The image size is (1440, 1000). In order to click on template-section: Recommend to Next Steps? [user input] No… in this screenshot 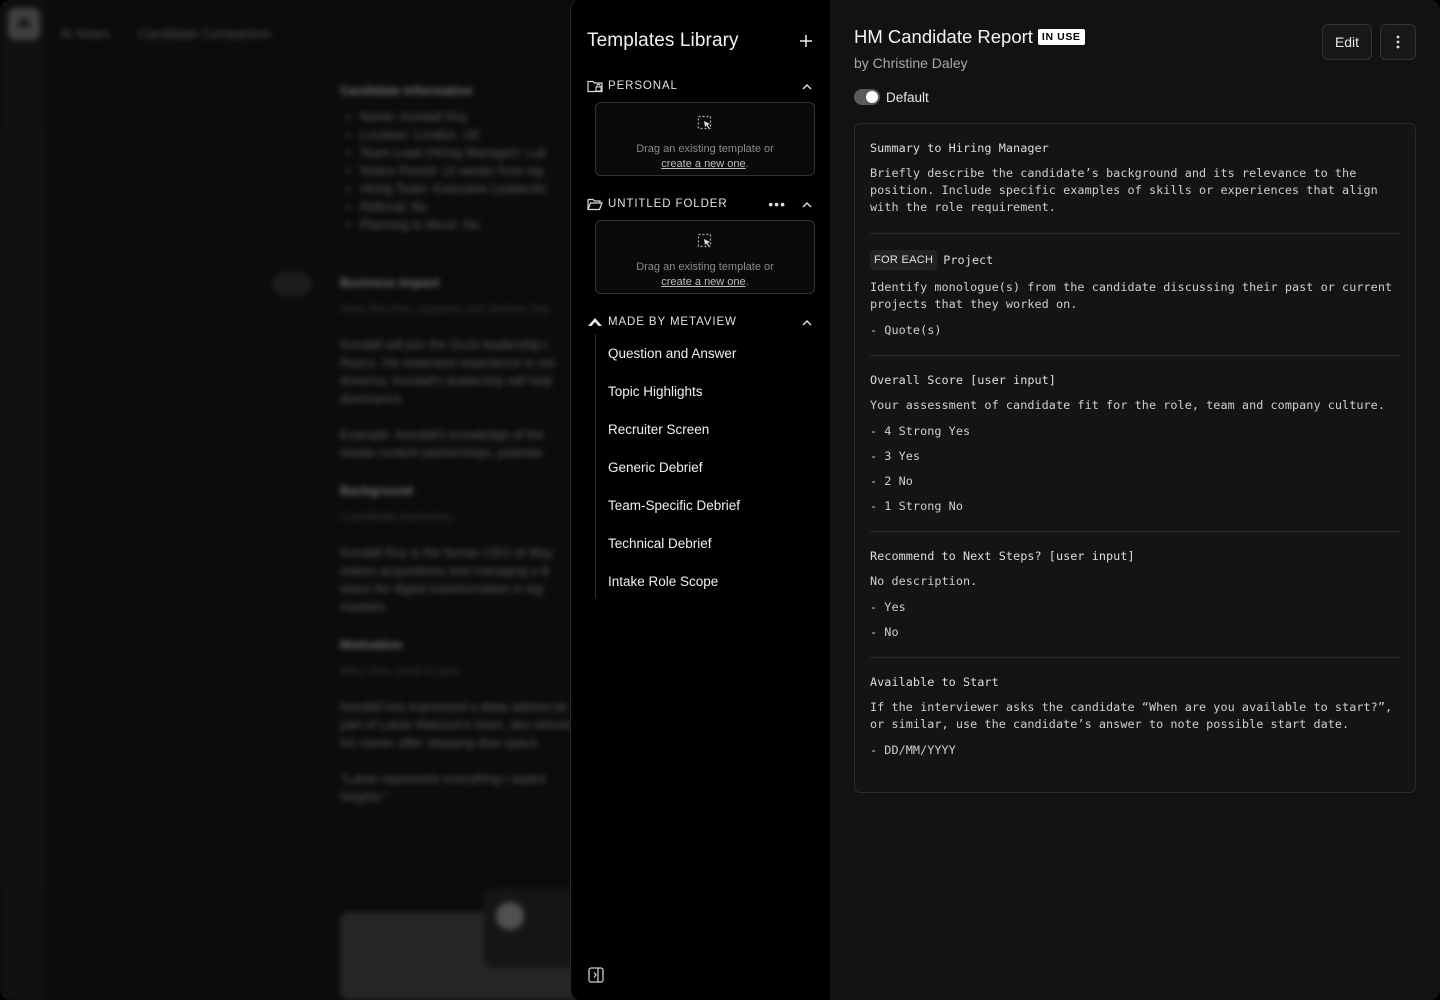, I will do `click(1135, 595)`.